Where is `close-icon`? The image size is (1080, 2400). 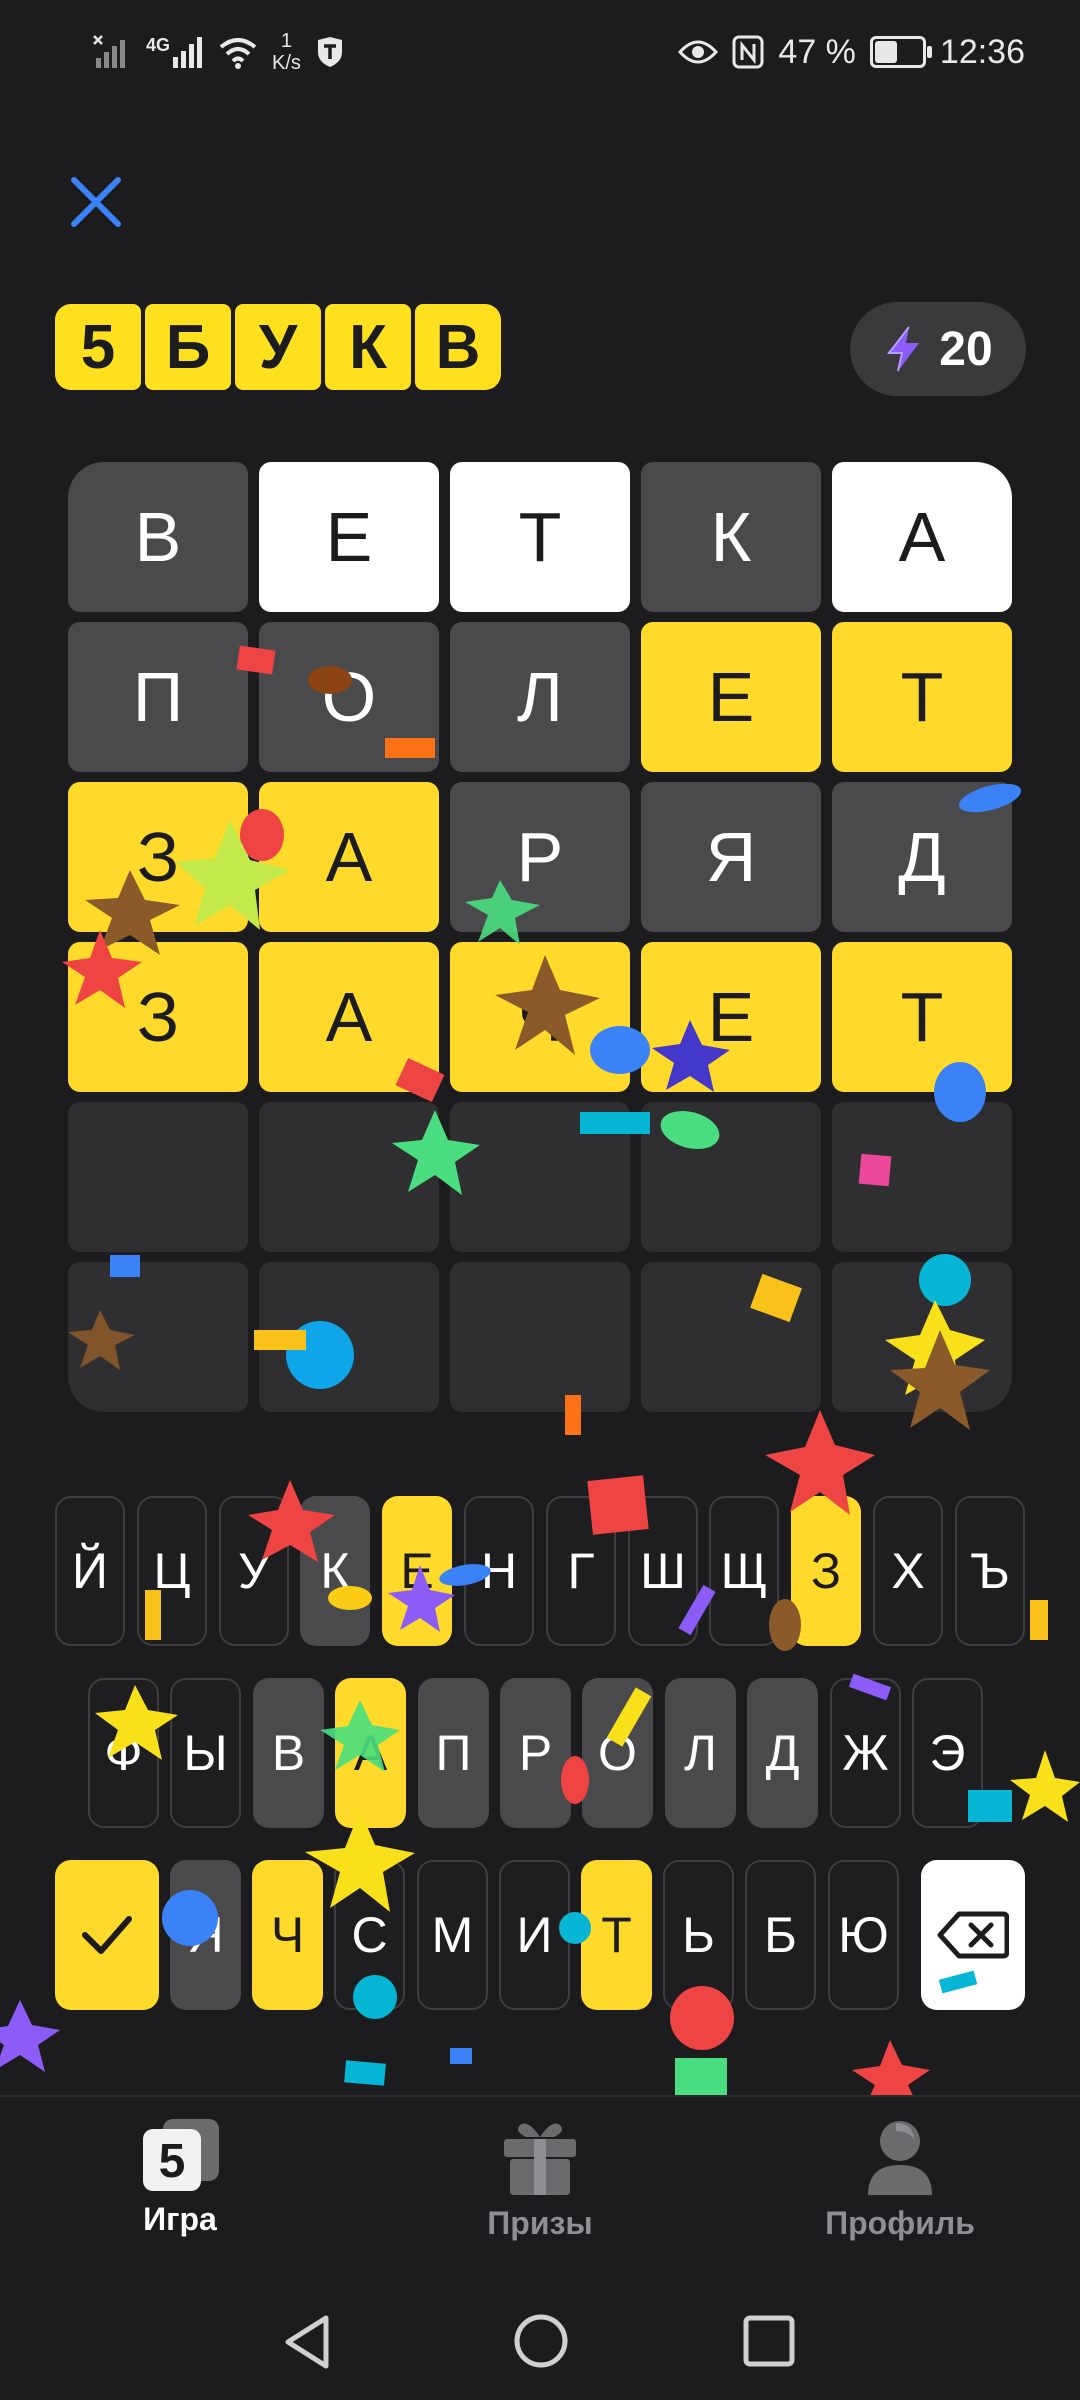 close-icon is located at coordinates (96, 202).